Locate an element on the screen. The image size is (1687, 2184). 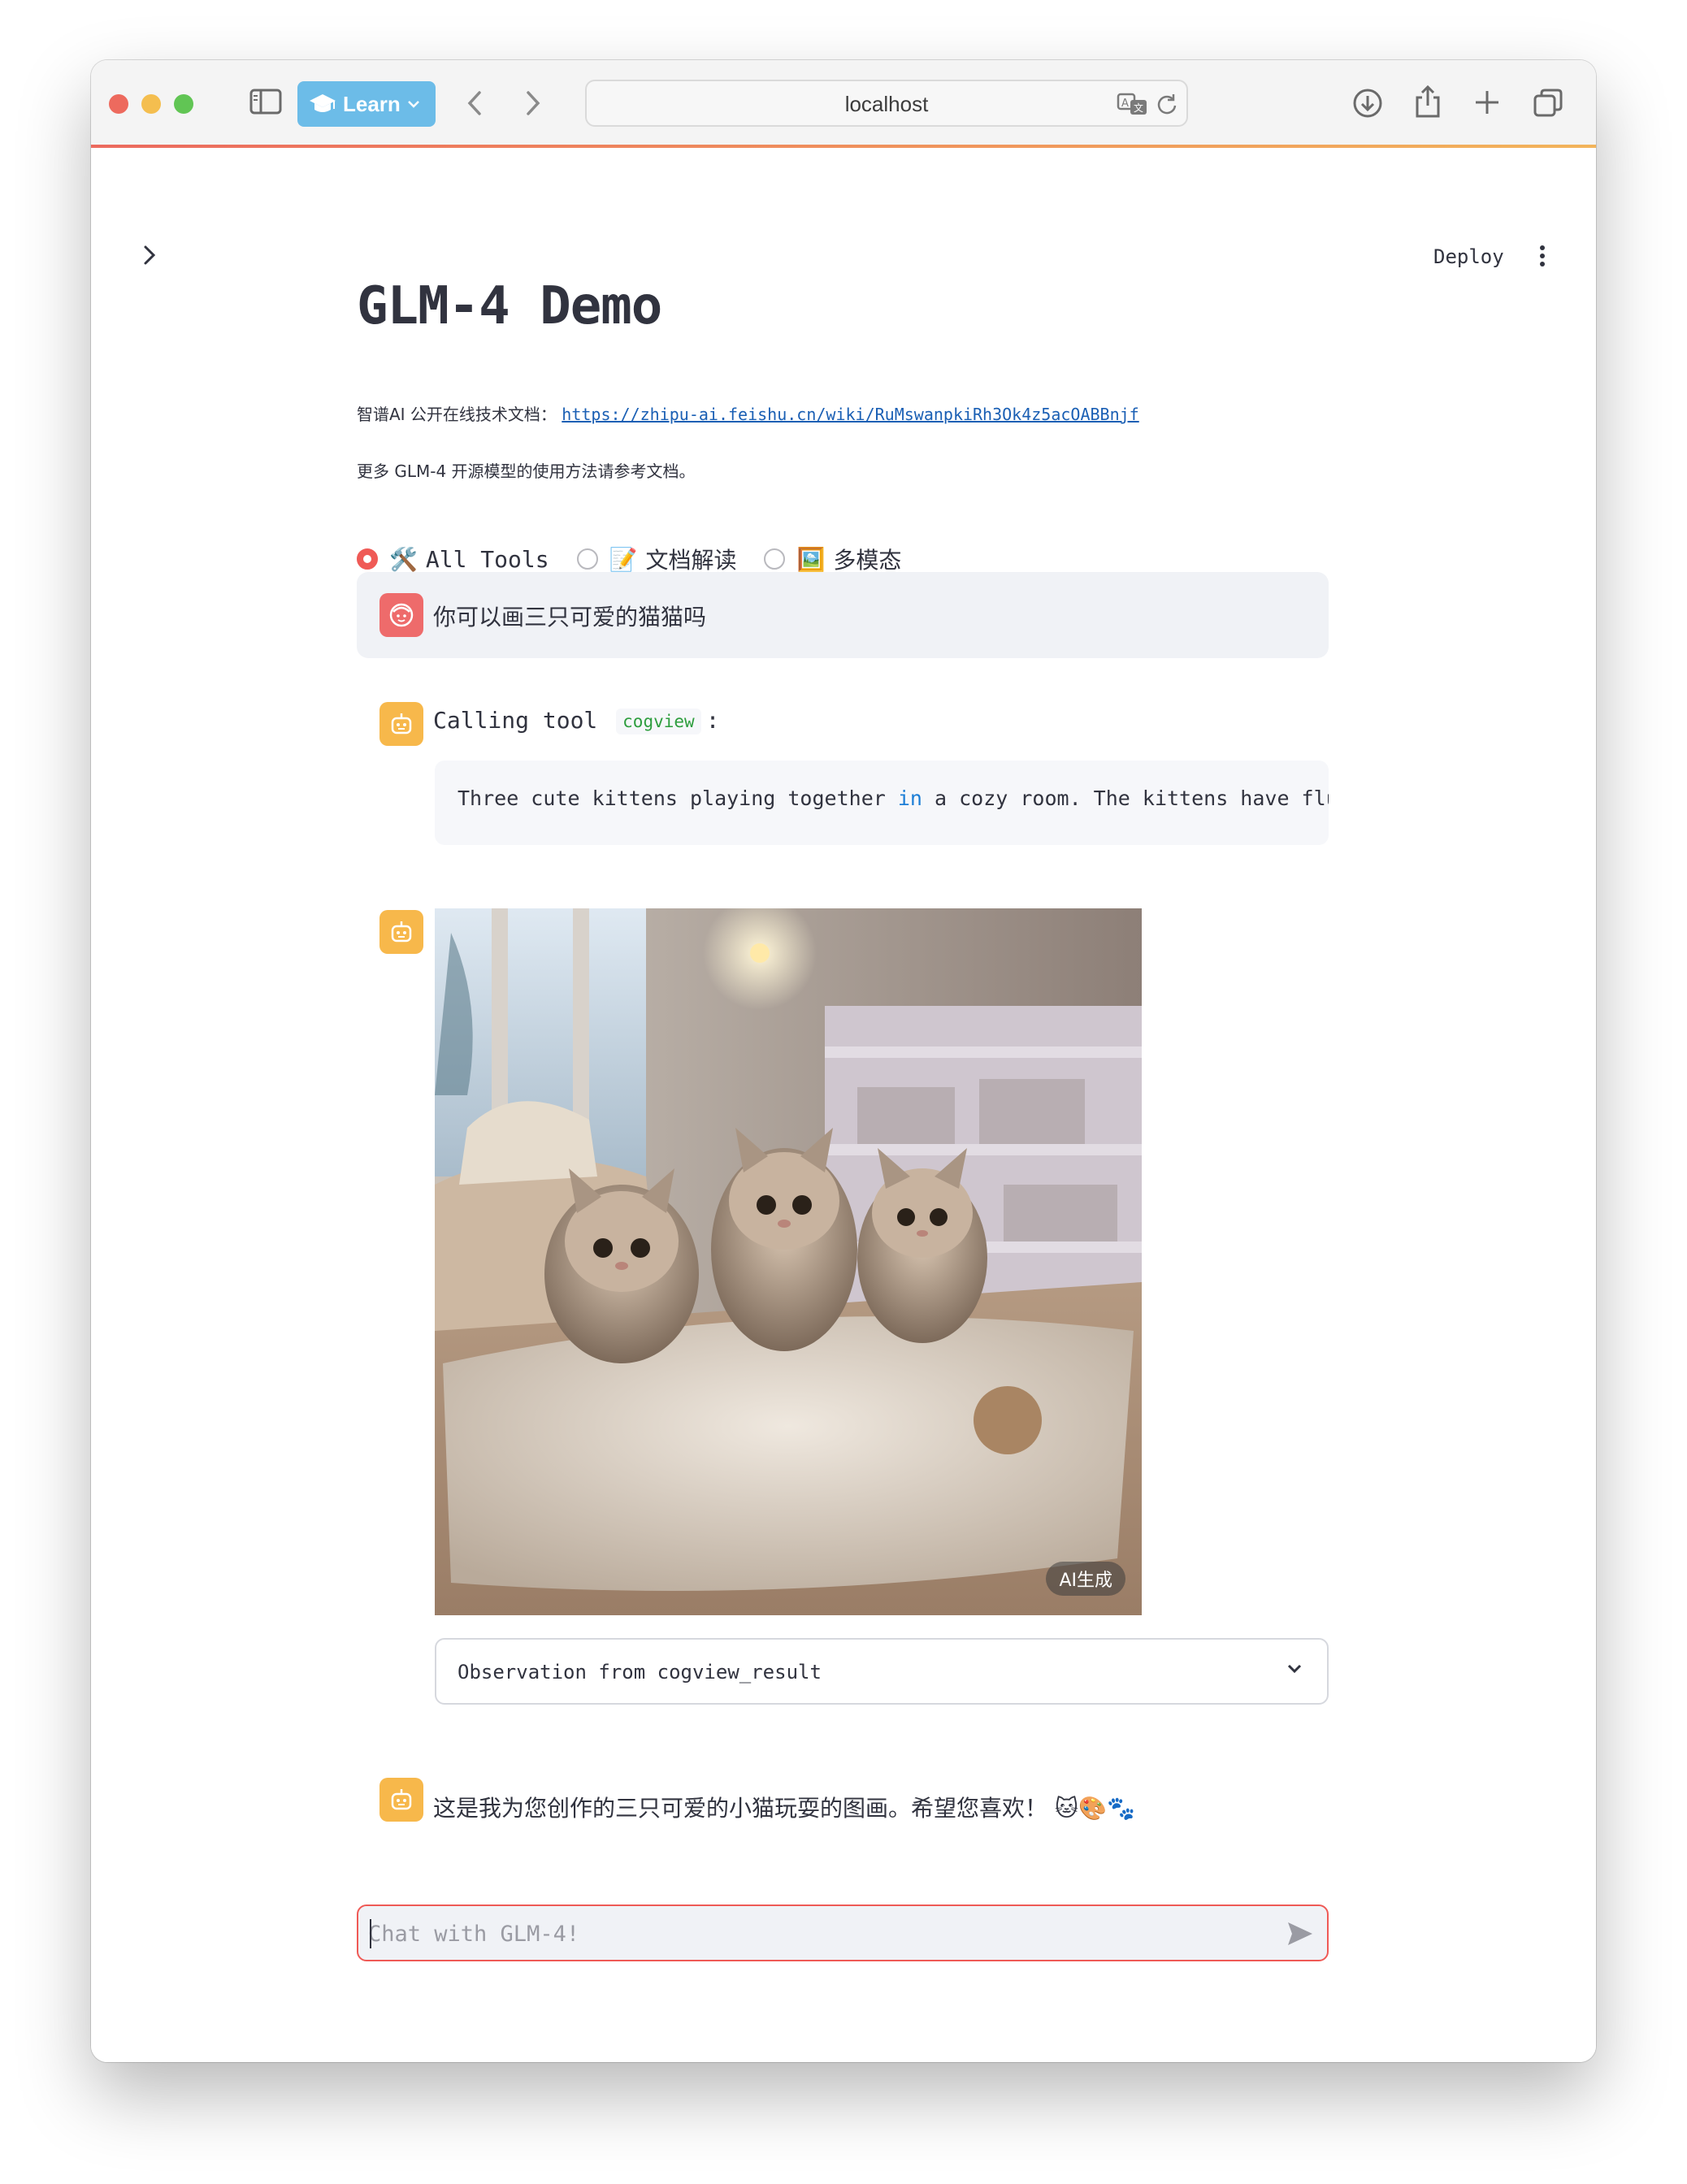
assistant-final-message: 这是我为您创作的三只可爱的小猫玩耍的图画。希望您喜欢！ 🐱🎨🐾 is located at coordinates (784, 1808).